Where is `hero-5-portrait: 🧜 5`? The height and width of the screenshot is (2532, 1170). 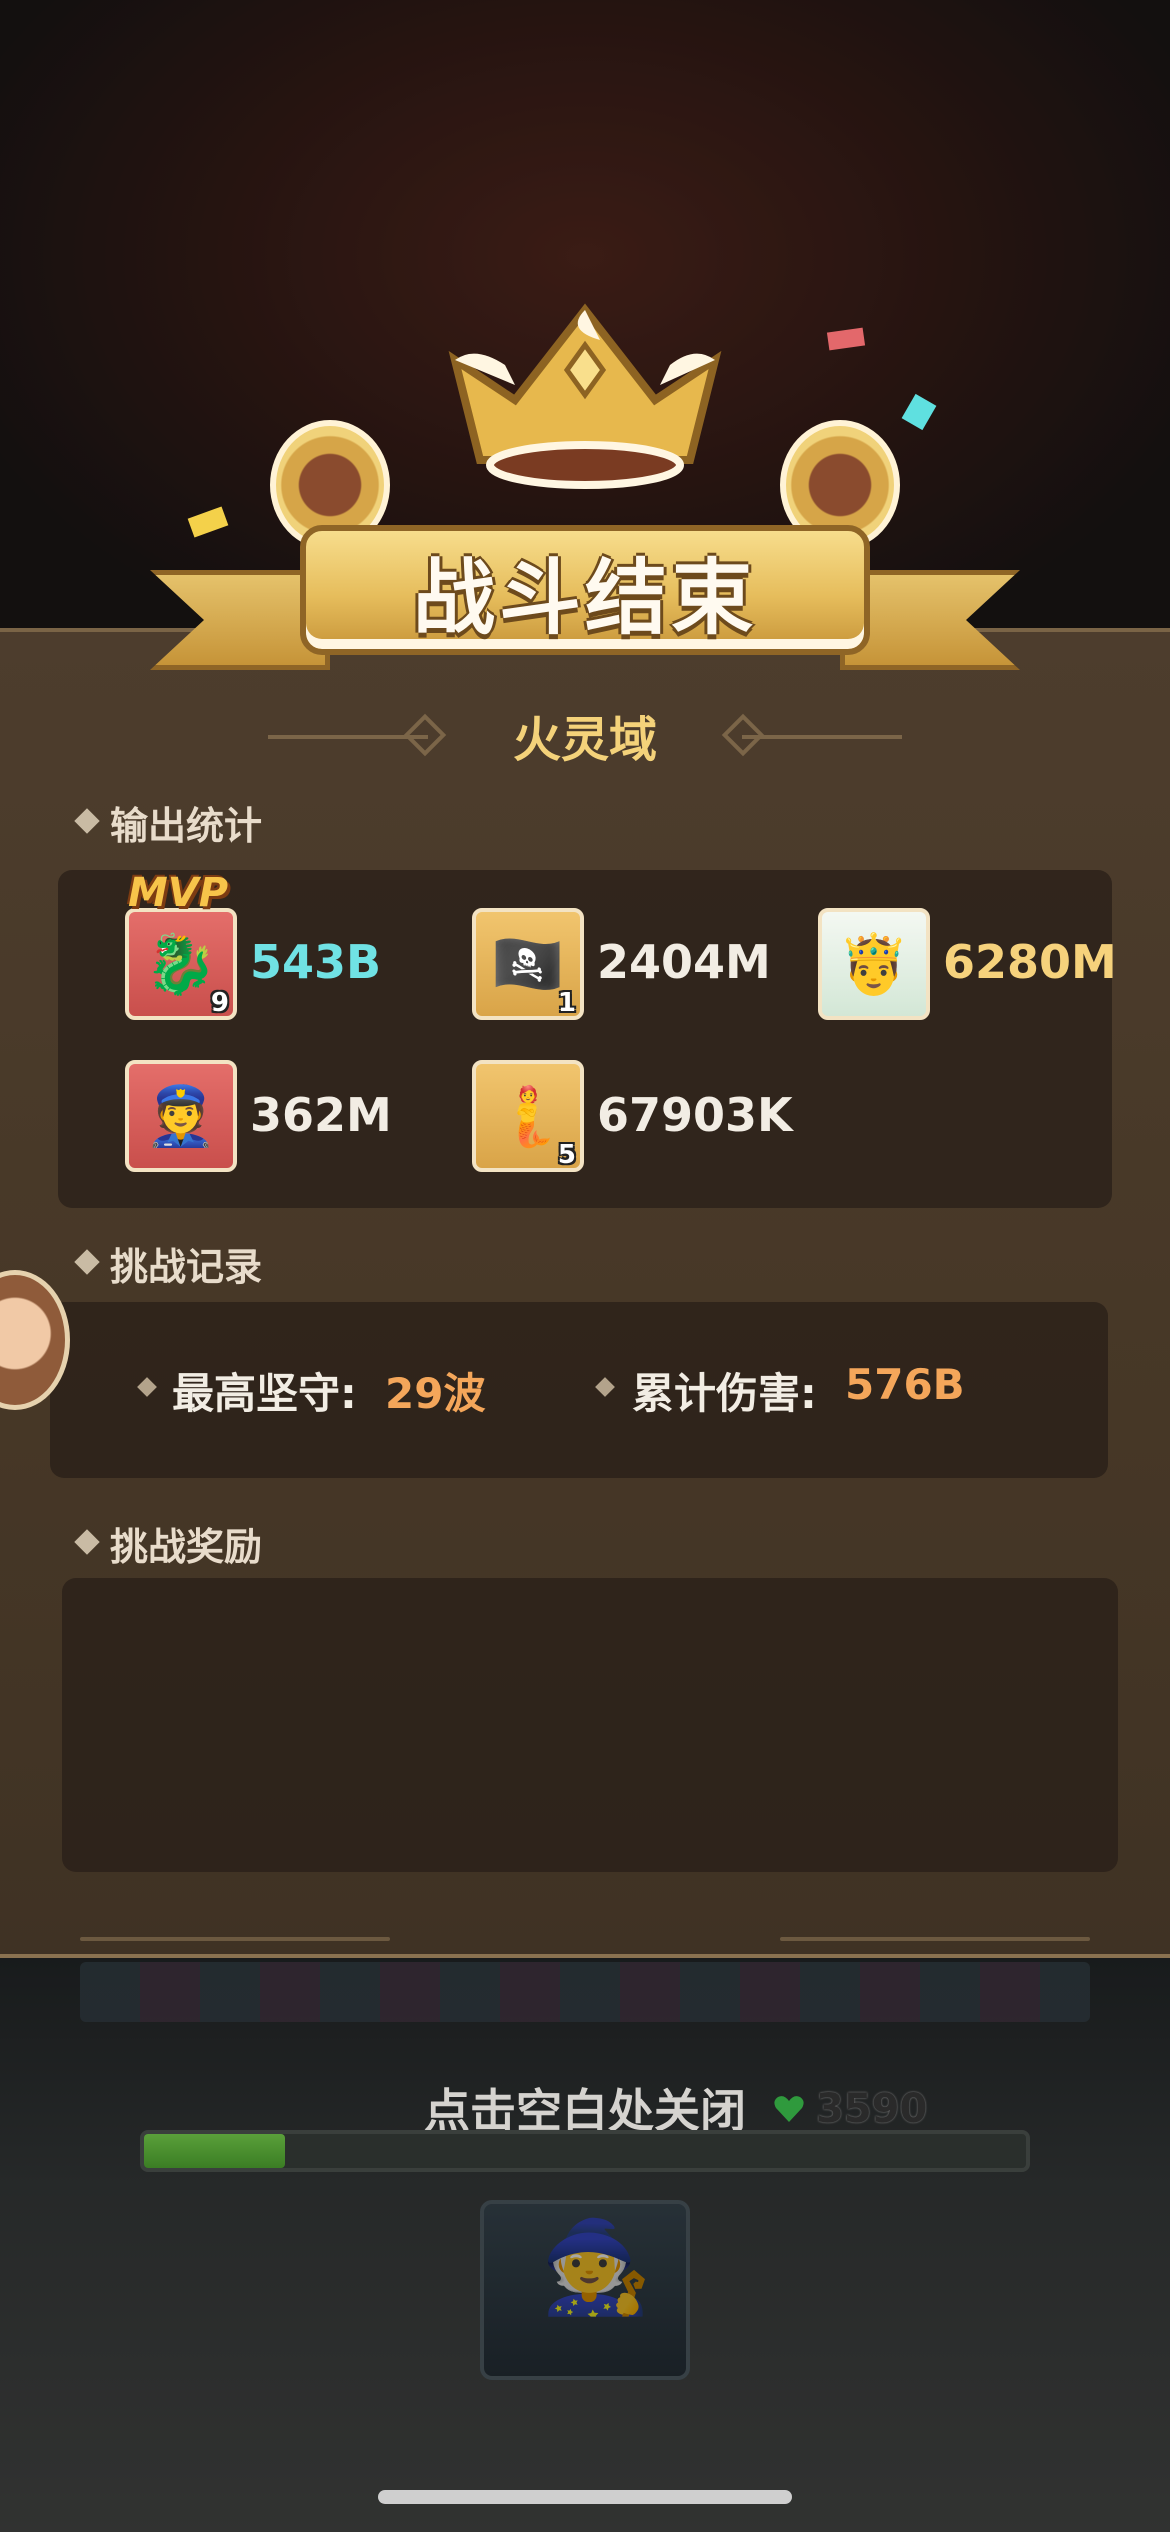
hero-5-portrait: 🧜 5 is located at coordinates (528, 1116).